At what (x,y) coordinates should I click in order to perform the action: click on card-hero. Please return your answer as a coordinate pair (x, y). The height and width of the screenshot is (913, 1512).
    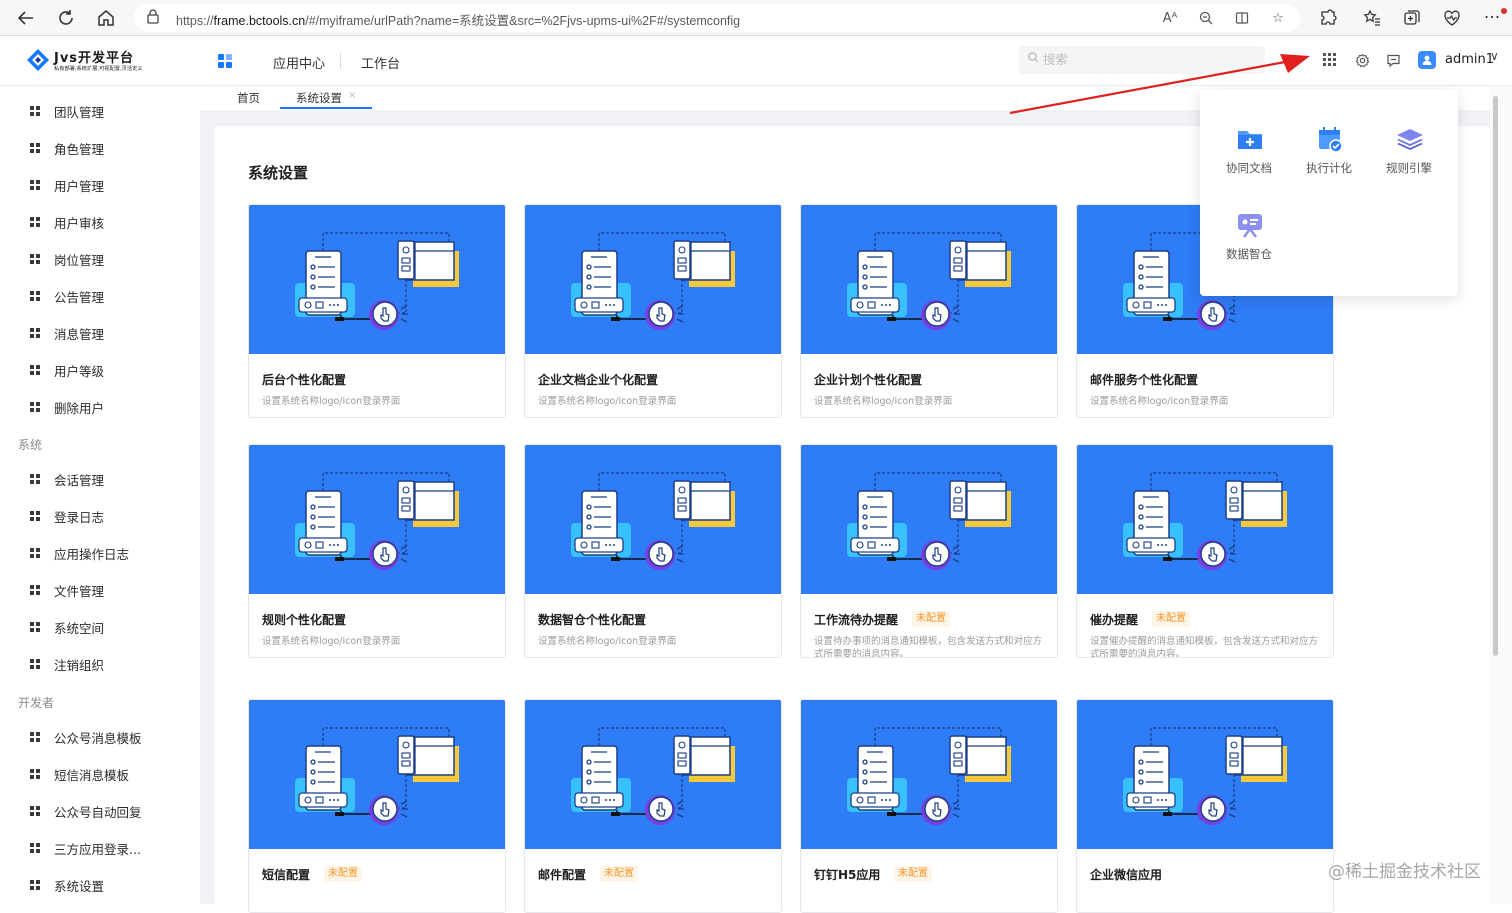
    Looking at the image, I should click on (1205, 519).